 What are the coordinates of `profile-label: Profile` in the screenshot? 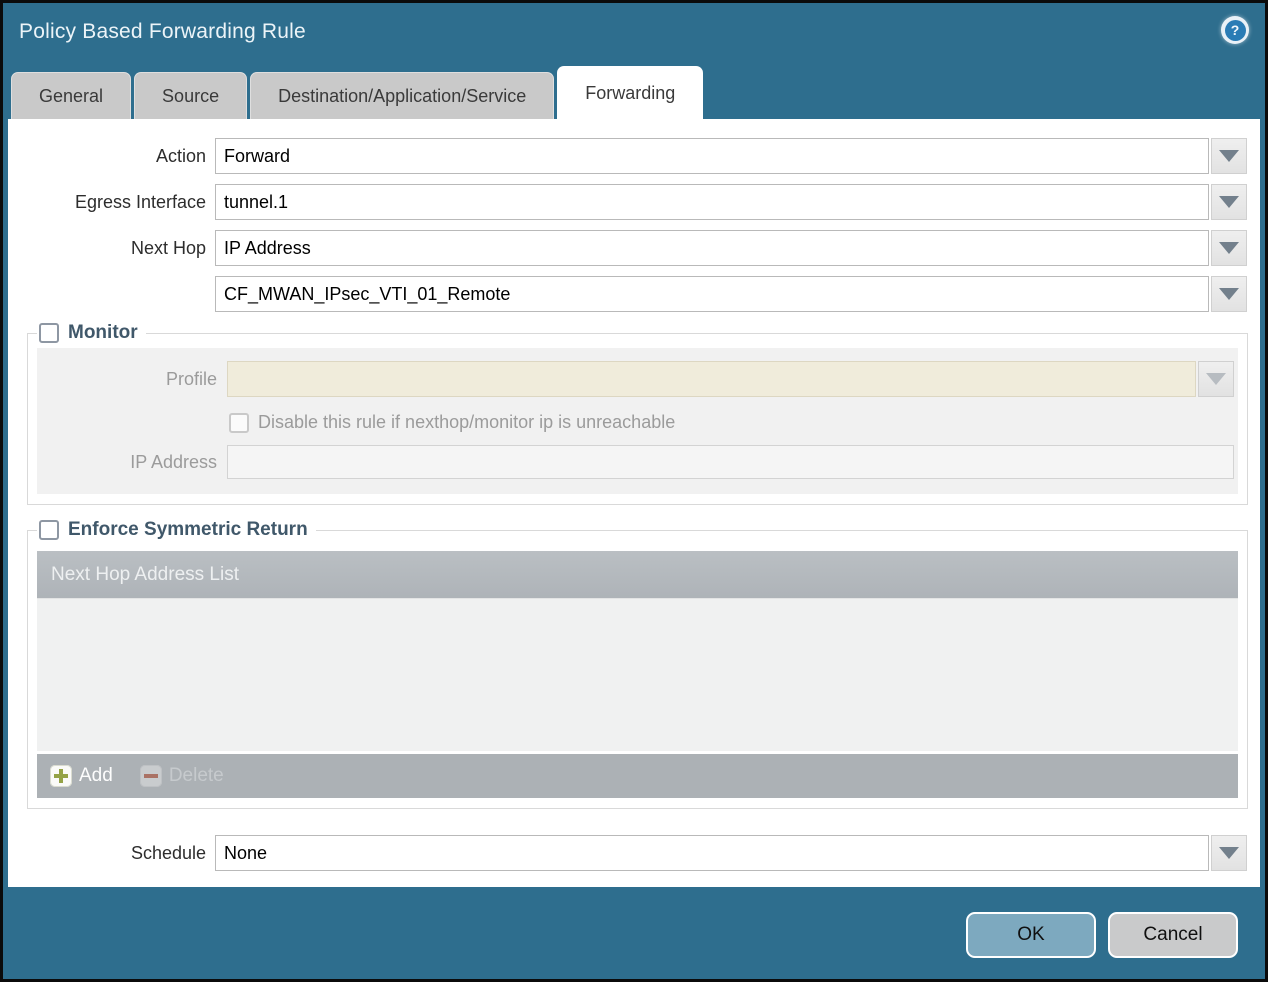 It's located at (191, 378).